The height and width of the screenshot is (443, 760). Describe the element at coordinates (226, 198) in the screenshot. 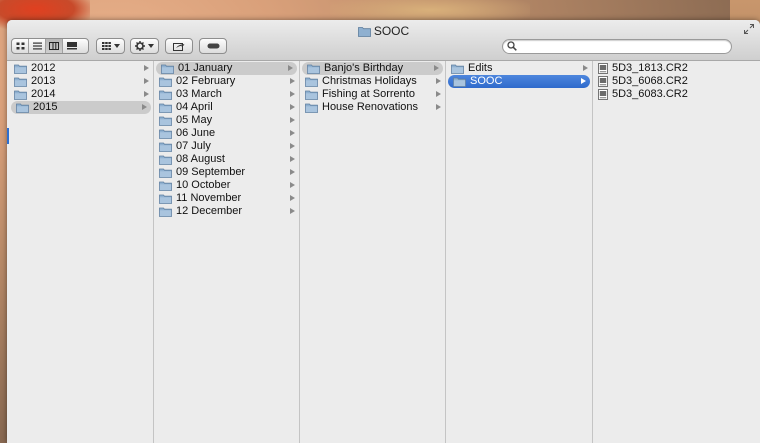

I see `folder-row: 11 November` at that location.